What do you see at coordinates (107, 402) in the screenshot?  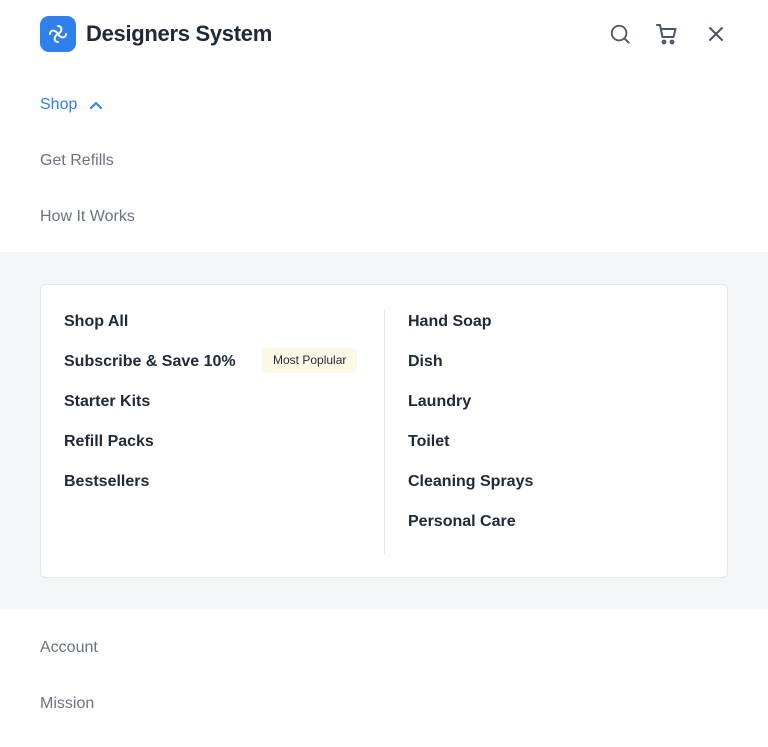 I see `menu-item-starter-kits: Starter Kits` at bounding box center [107, 402].